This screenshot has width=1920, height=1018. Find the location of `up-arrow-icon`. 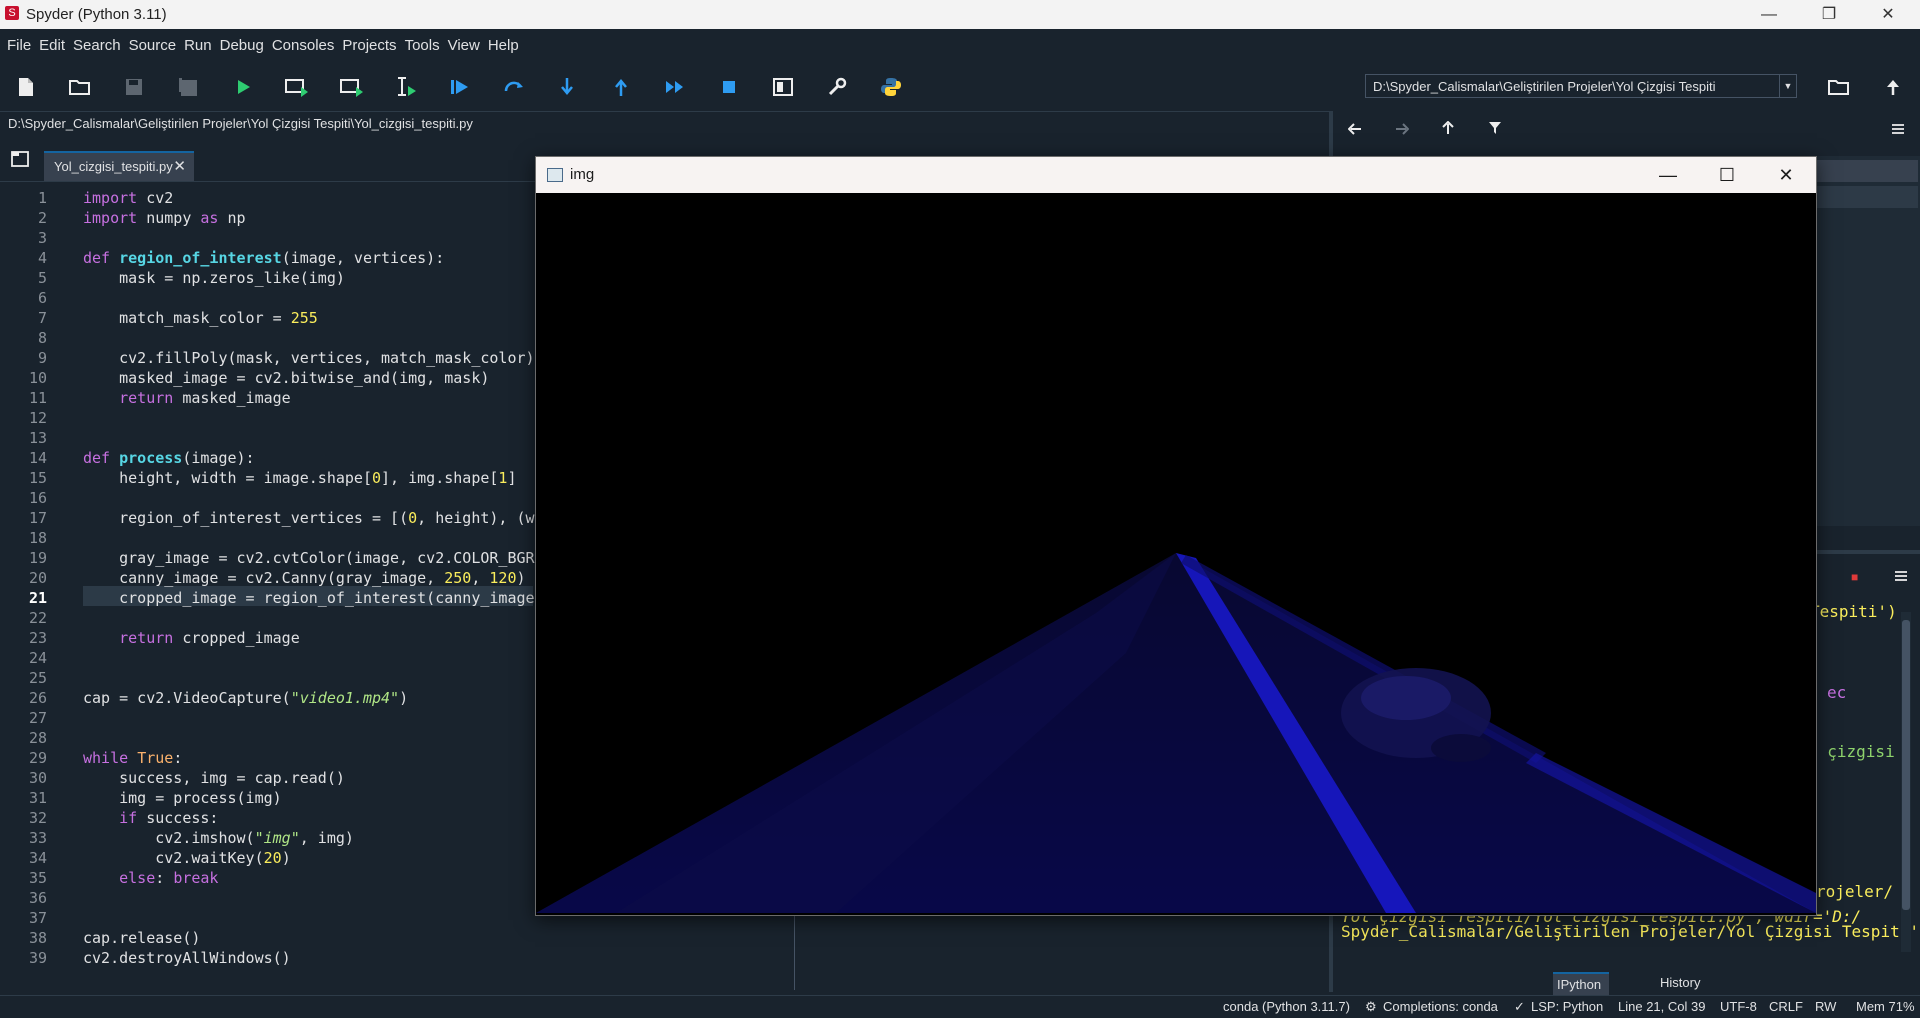

up-arrow-icon is located at coordinates (1448, 129).